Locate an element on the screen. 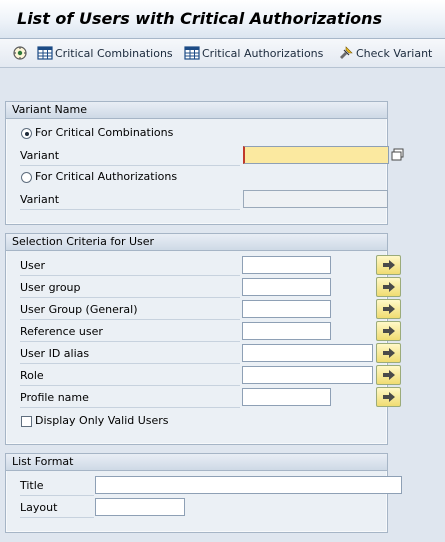 This screenshot has width=445, height=542. profile-name-input is located at coordinates (286, 397).